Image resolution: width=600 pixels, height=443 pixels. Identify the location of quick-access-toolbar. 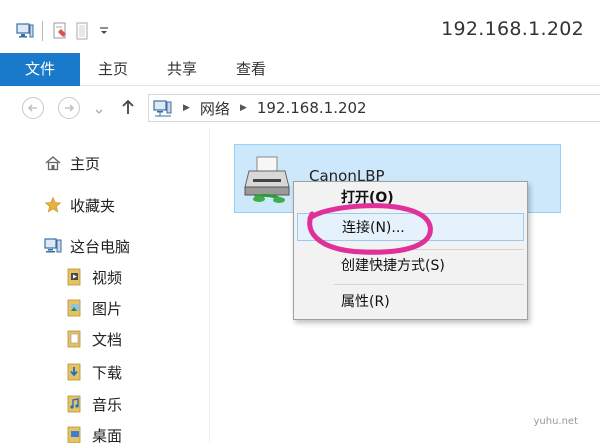
(64, 31).